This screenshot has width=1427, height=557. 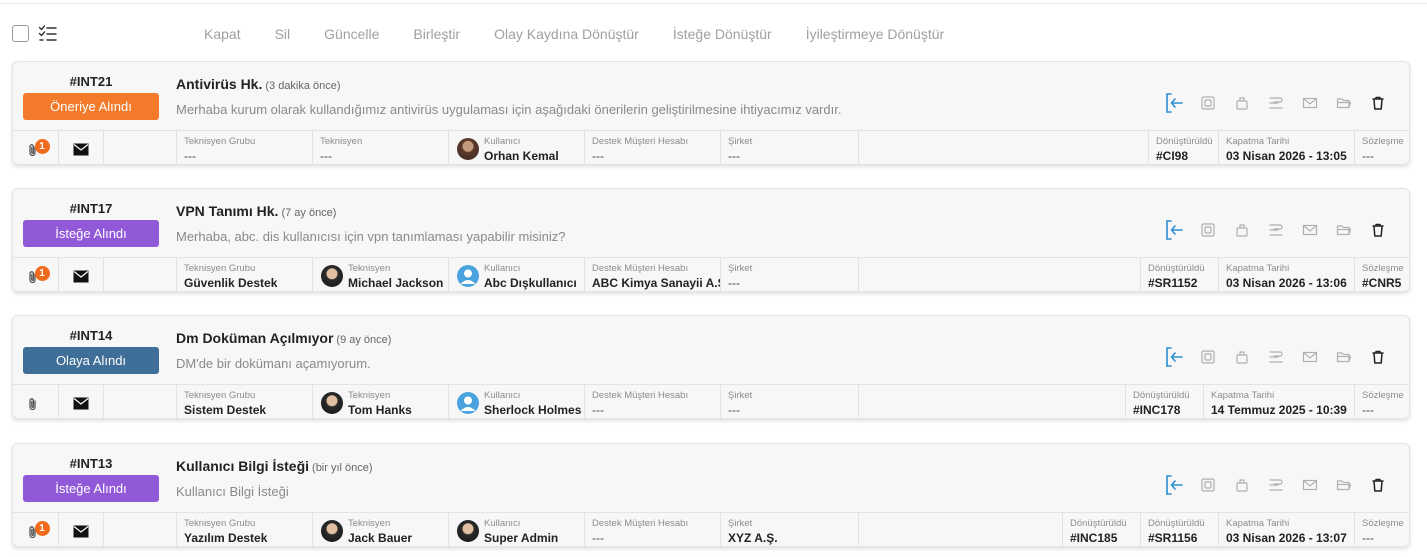 I want to click on select-all-checkbox, so click(x=20, y=33).